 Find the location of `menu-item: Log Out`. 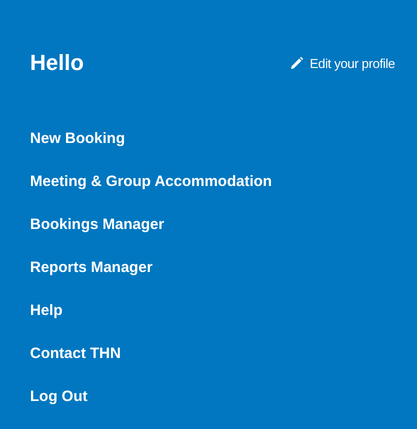

menu-item: Log Out is located at coordinates (59, 397).